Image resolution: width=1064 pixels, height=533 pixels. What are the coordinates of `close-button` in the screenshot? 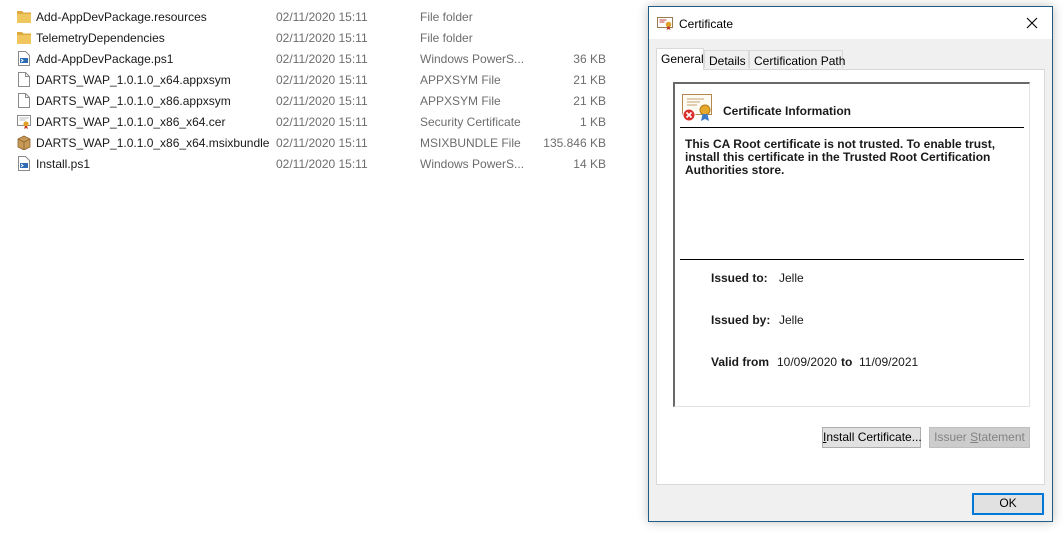 It's located at (1032, 23).